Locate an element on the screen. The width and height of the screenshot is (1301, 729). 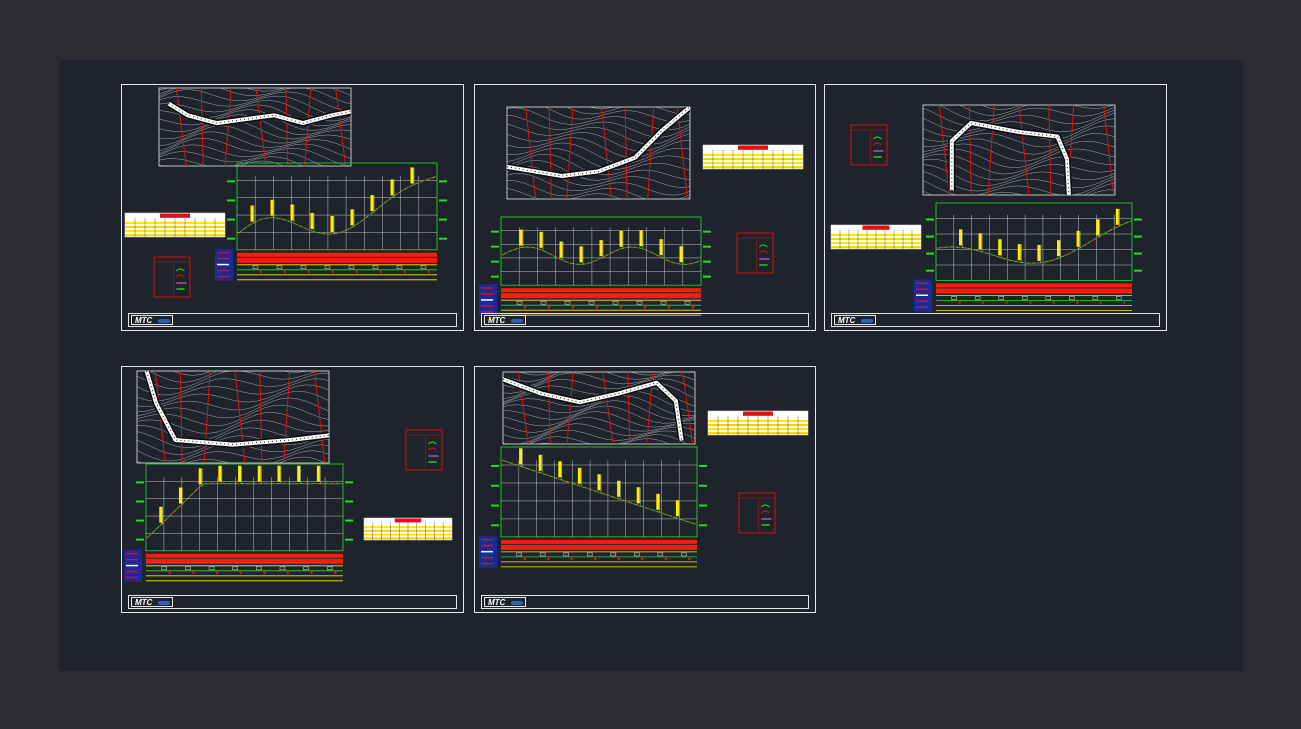
drawing-sheet-2: MTC is located at coordinates (645, 207).